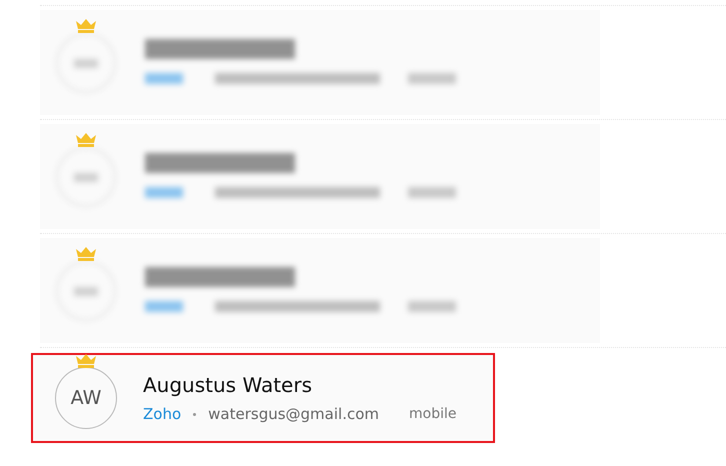 The image size is (726, 466). Describe the element at coordinates (293, 414) in the screenshot. I see `contact-email: watersgus@gmail.com` at that location.